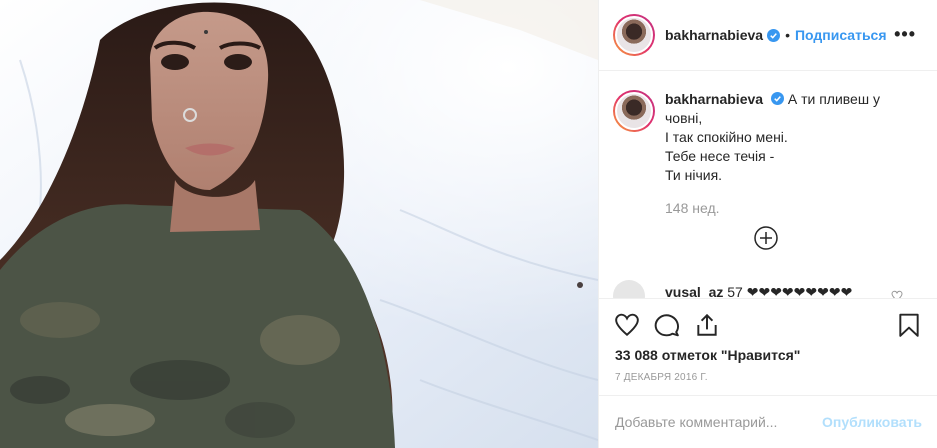 This screenshot has height=448, width=937. I want to click on comment-icon, so click(667, 325).